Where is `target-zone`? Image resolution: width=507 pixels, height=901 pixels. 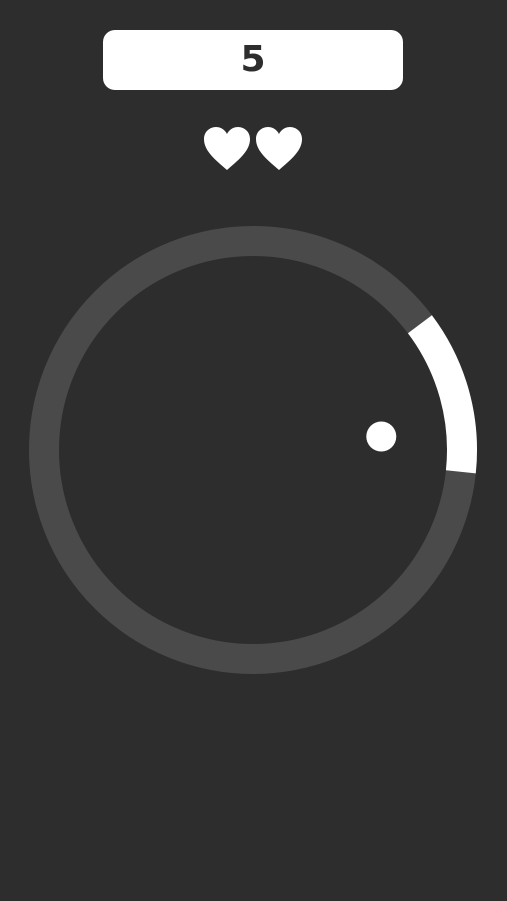 target-zone is located at coordinates (442, 394).